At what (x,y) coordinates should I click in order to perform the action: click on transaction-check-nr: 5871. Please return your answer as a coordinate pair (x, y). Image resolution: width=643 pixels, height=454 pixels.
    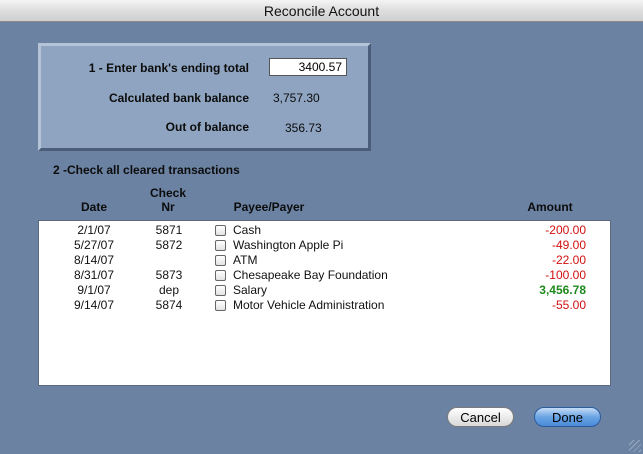
    Looking at the image, I should click on (169, 230).